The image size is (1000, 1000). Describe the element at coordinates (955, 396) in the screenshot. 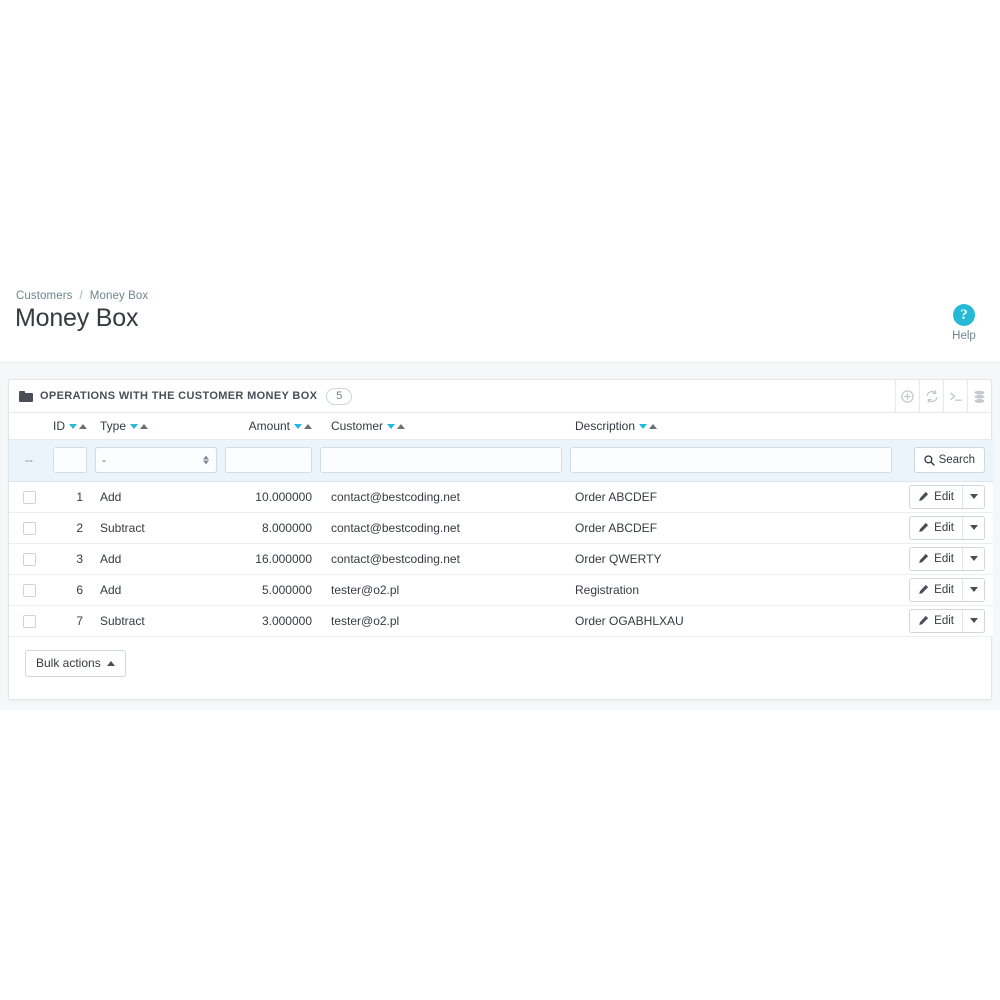

I see `console-icon` at that location.